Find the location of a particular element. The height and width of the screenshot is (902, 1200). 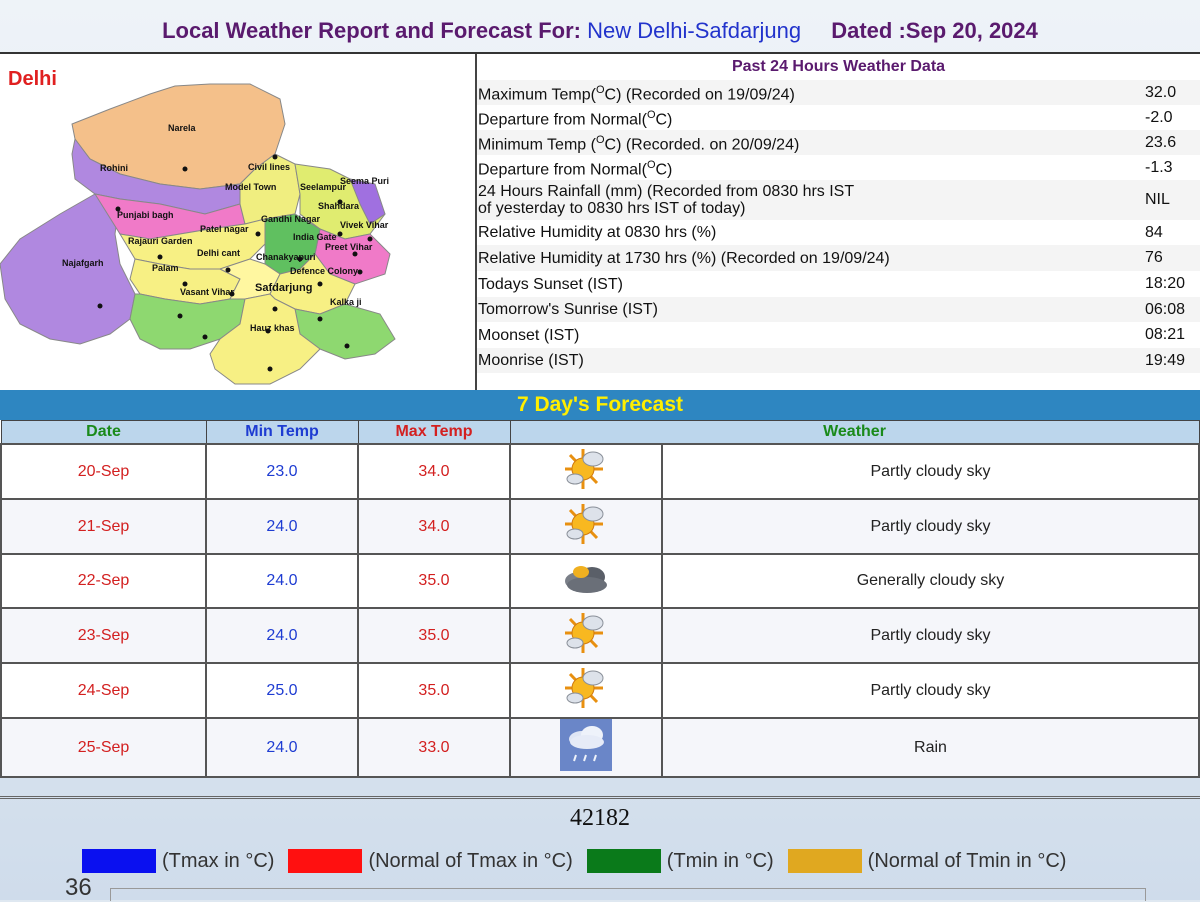

past-24-row: Tomorrow's Sunrise (IST) 06:08 is located at coordinates (838, 309).